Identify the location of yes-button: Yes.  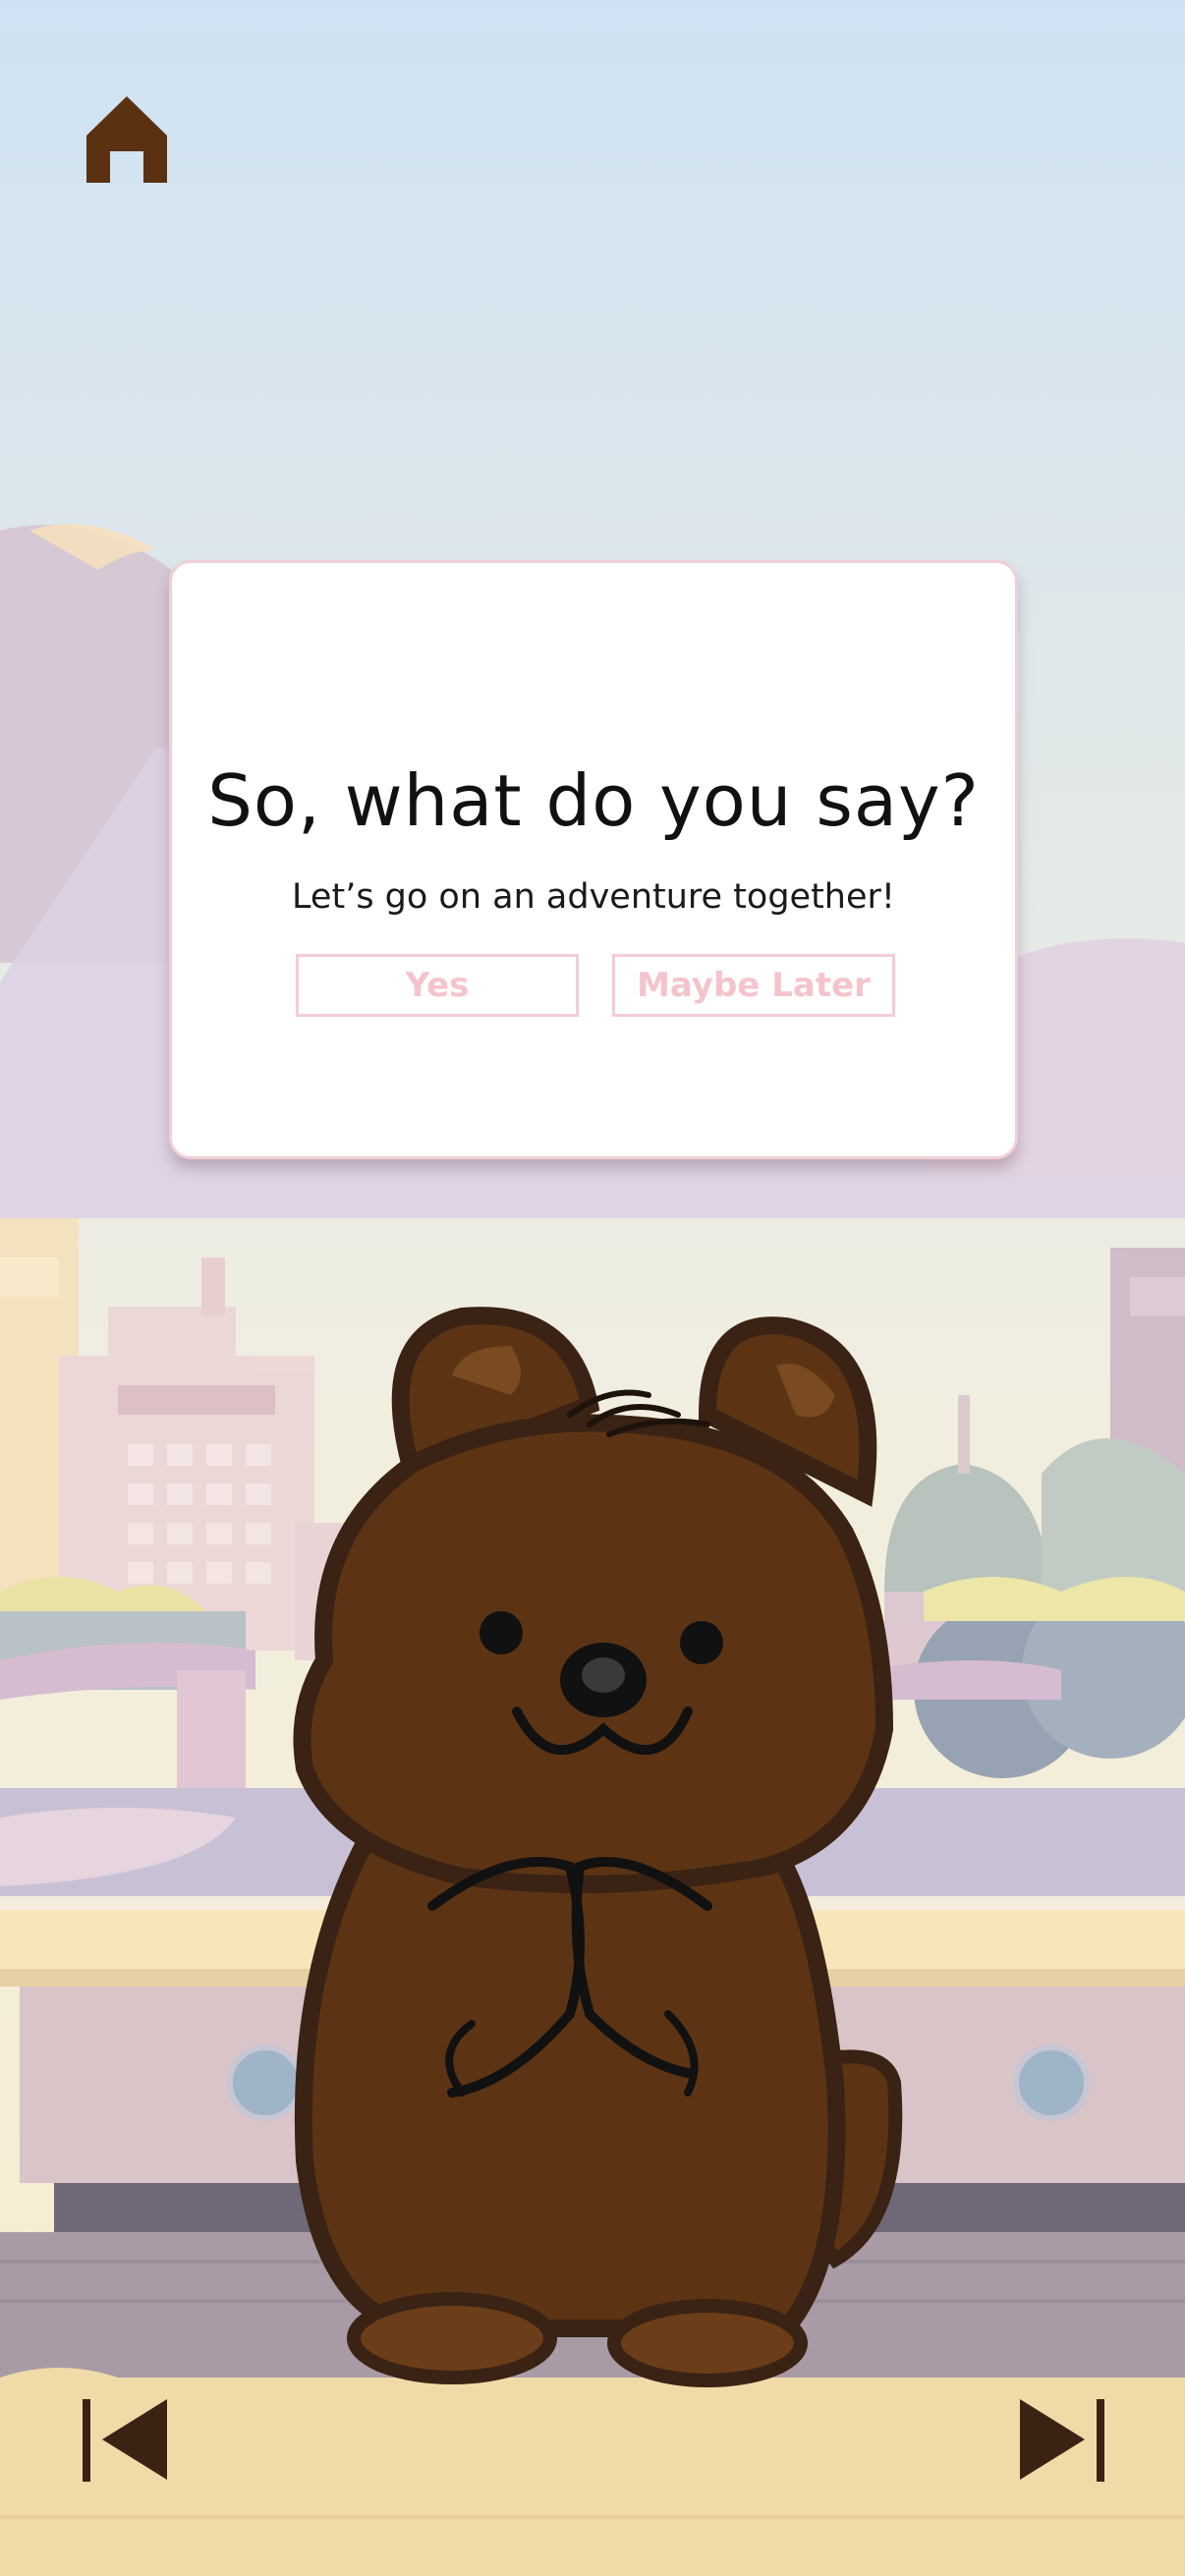
(438, 985).